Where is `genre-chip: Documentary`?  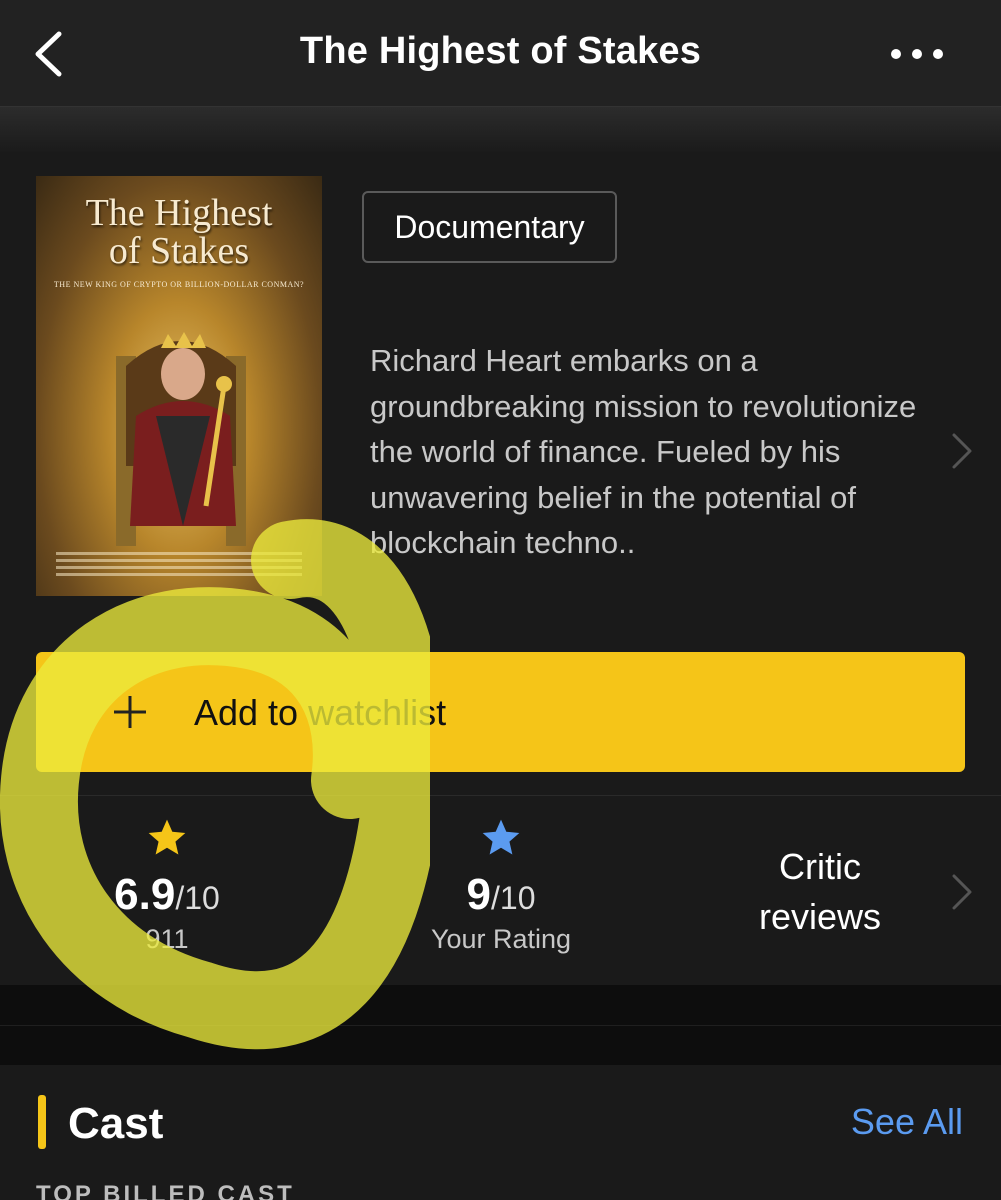 genre-chip: Documentary is located at coordinates (489, 227).